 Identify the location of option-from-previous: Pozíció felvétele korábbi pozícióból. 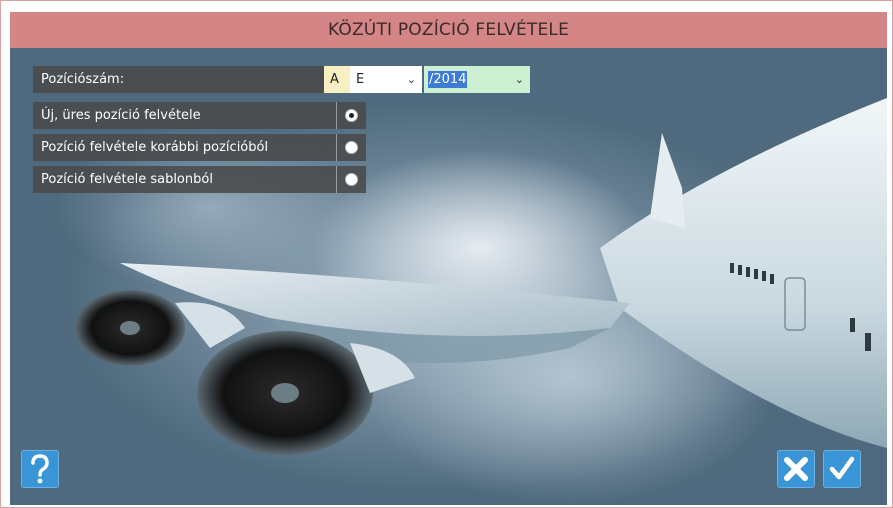
(199, 147).